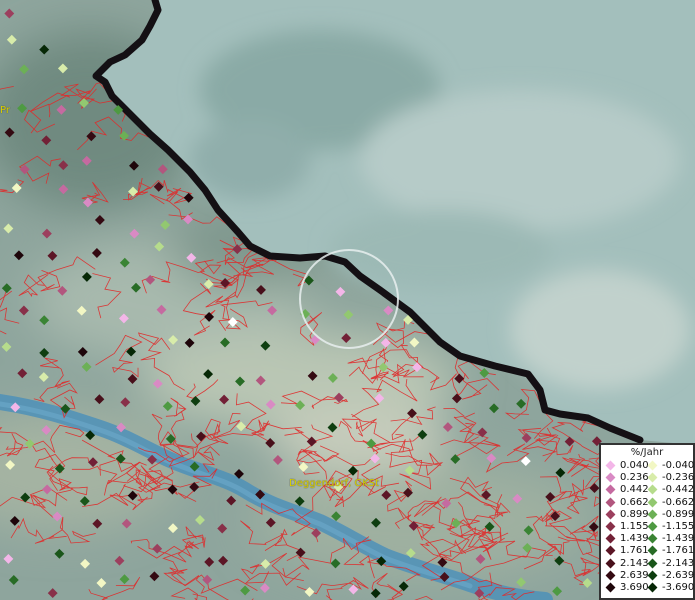 This screenshot has width=695, height=600. I want to click on legend-title: %/Jahr, so click(647, 452).